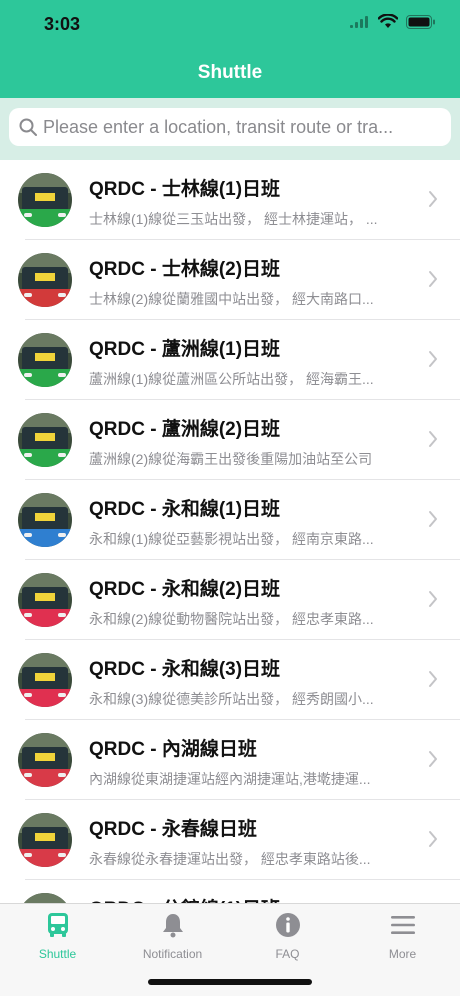  Describe the element at coordinates (172, 954) in the screenshot. I see `tab-label-notification: Notification` at that location.